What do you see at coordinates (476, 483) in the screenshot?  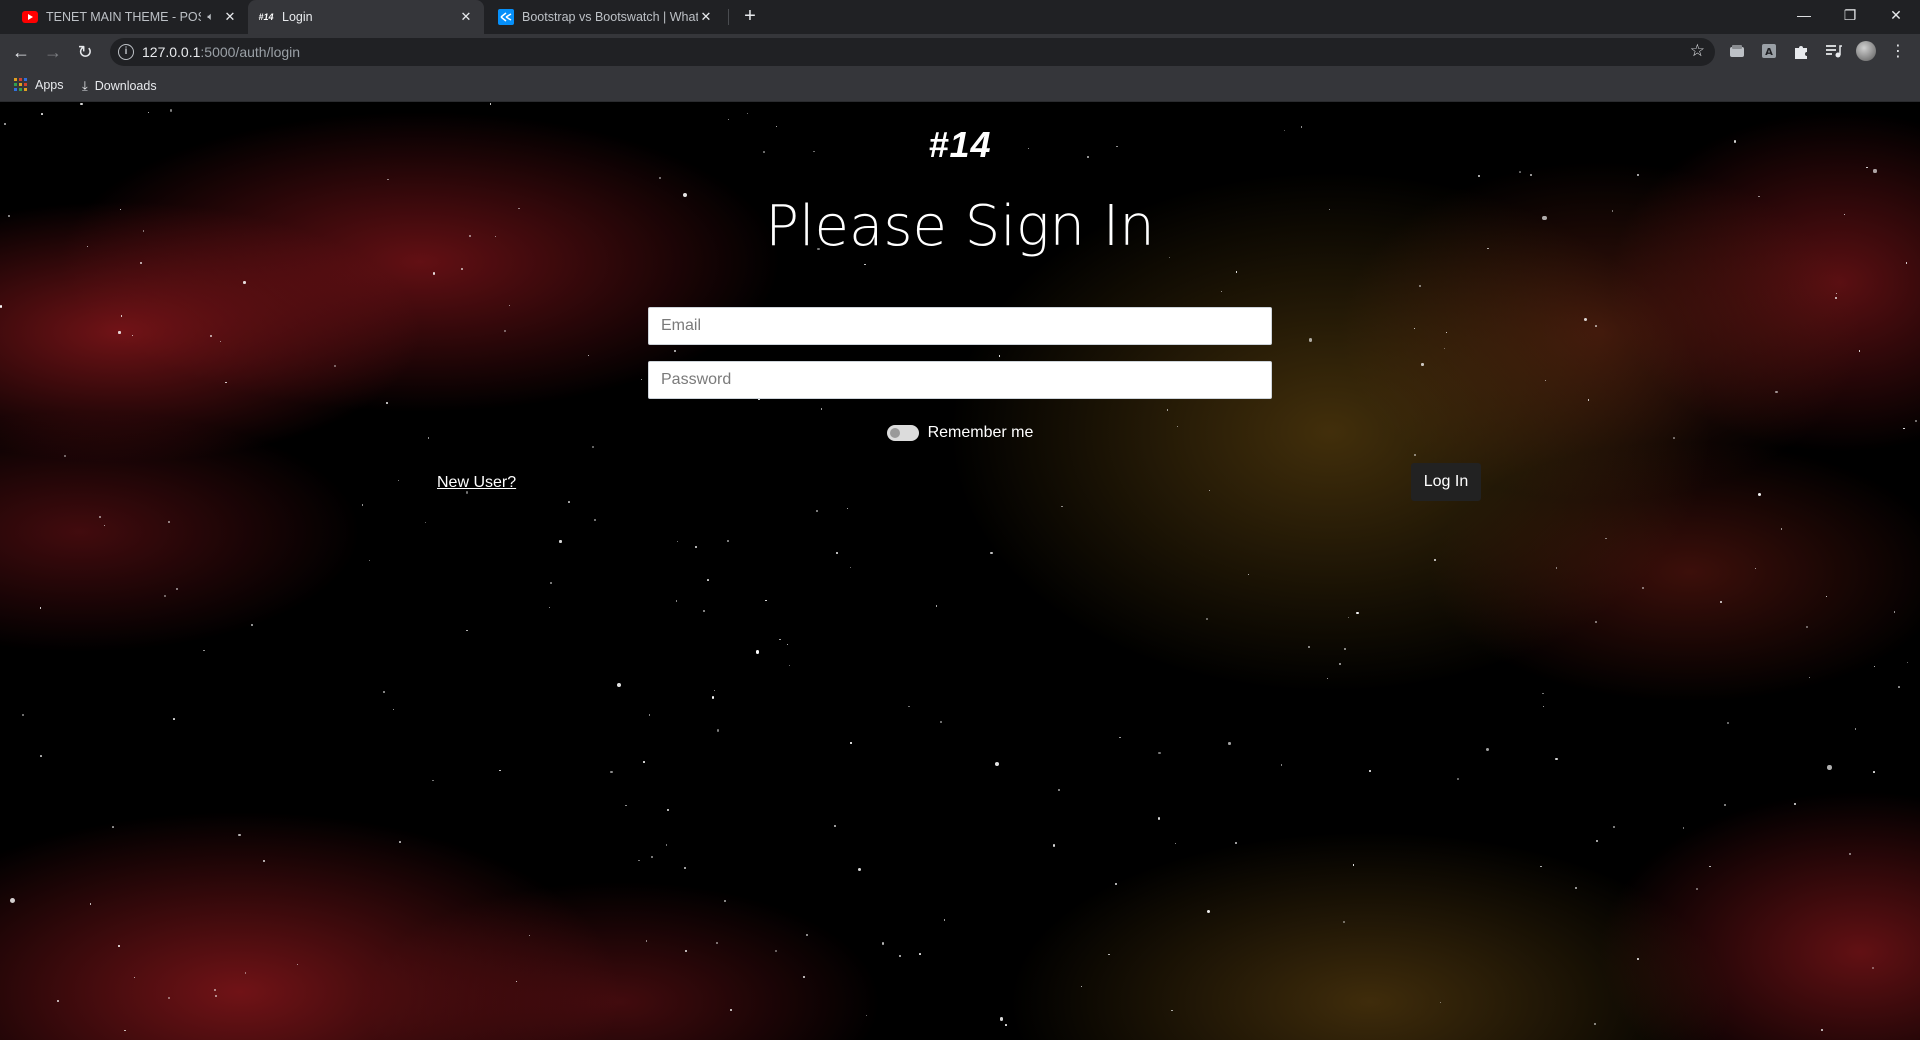 I see `new-user-link: New User?` at bounding box center [476, 483].